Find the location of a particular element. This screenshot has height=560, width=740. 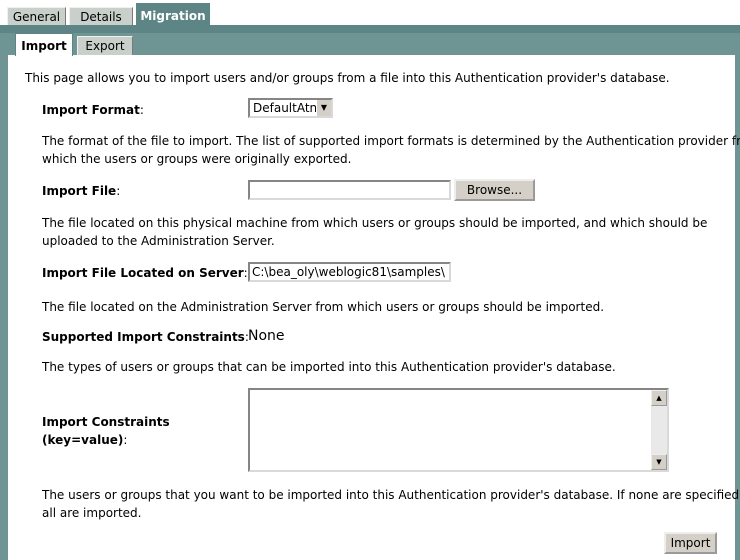

import-constraints-label-2: (key=value): is located at coordinates (84, 440).